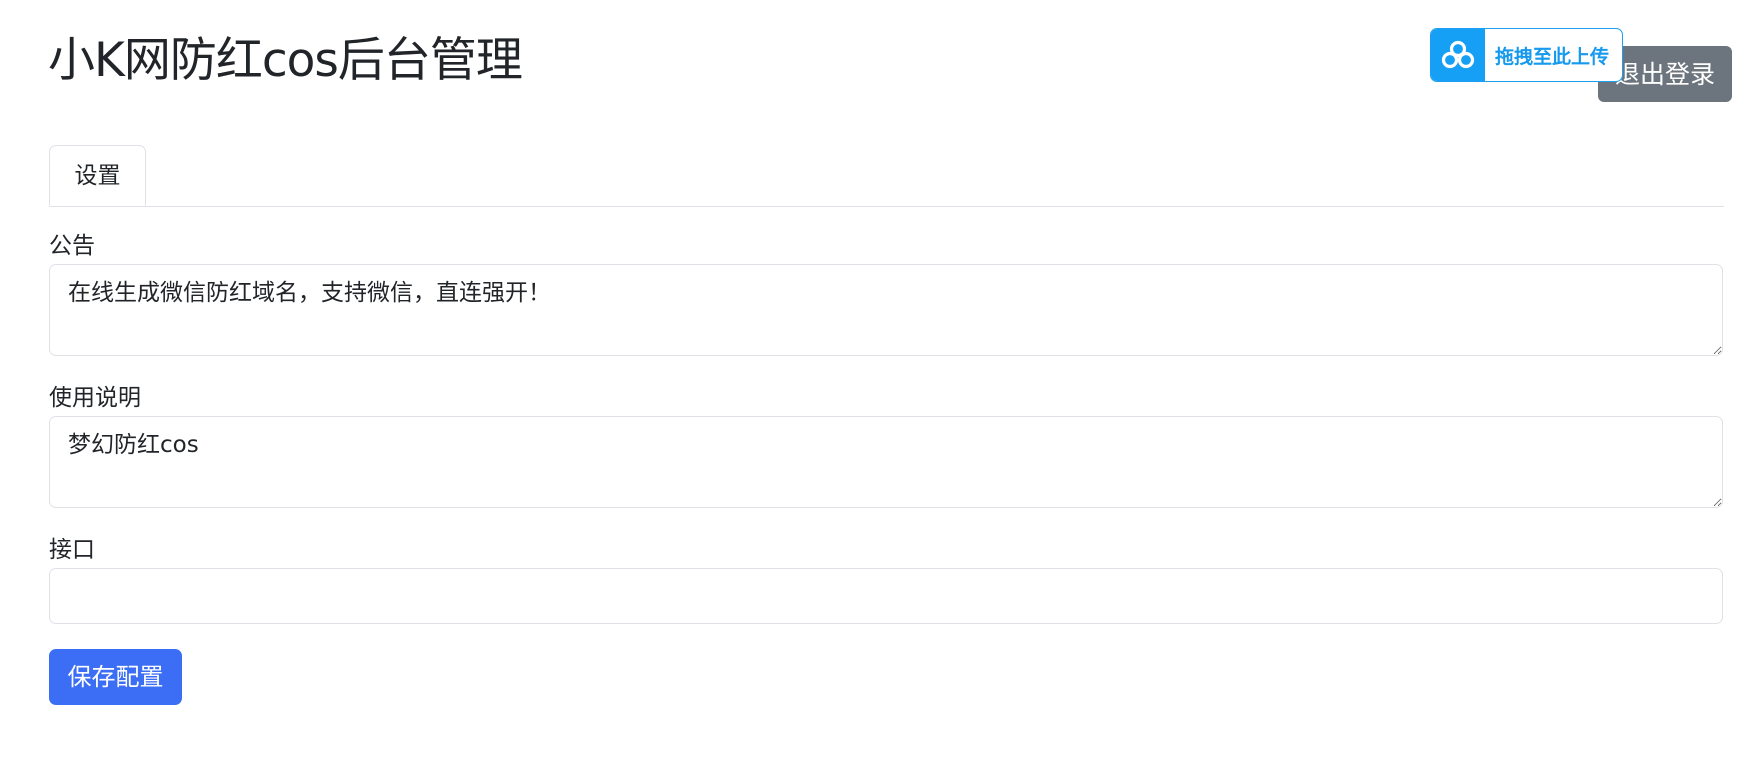 The height and width of the screenshot is (771, 1753). What do you see at coordinates (886, 176) in the screenshot?
I see `tab-bar: 设置` at bounding box center [886, 176].